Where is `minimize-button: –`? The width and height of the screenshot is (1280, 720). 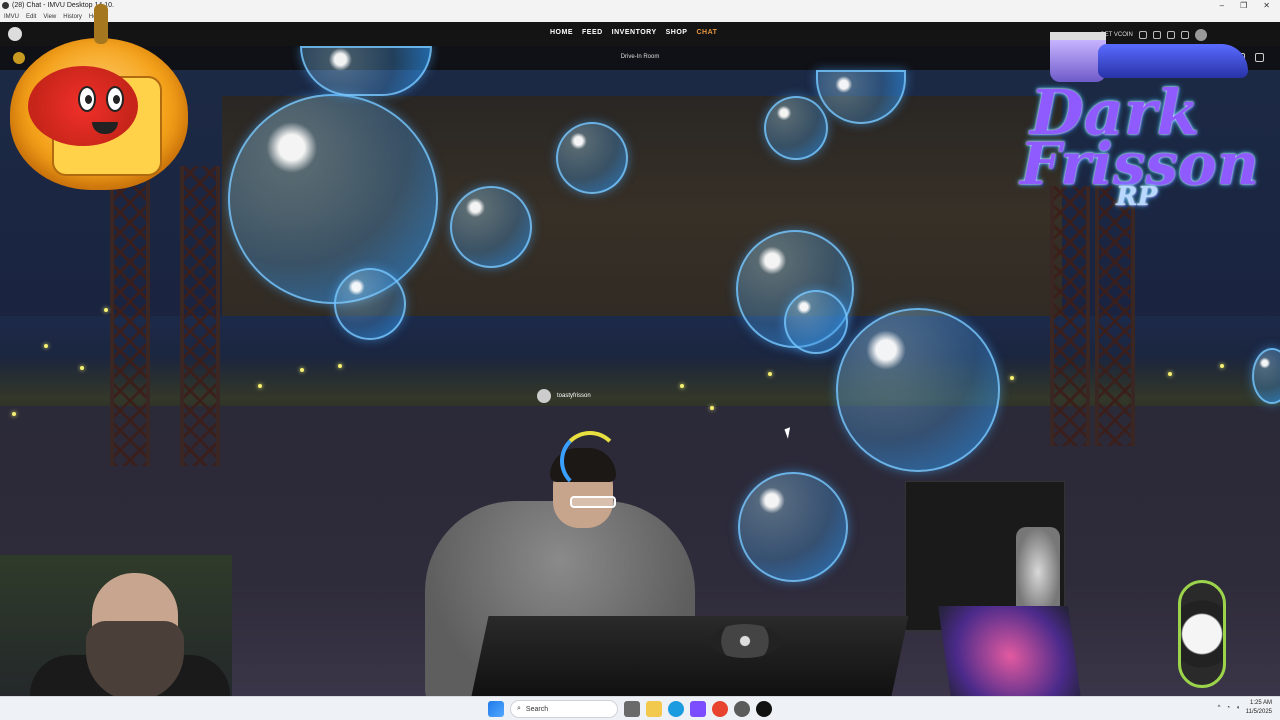 minimize-button: – is located at coordinates (1222, 5).